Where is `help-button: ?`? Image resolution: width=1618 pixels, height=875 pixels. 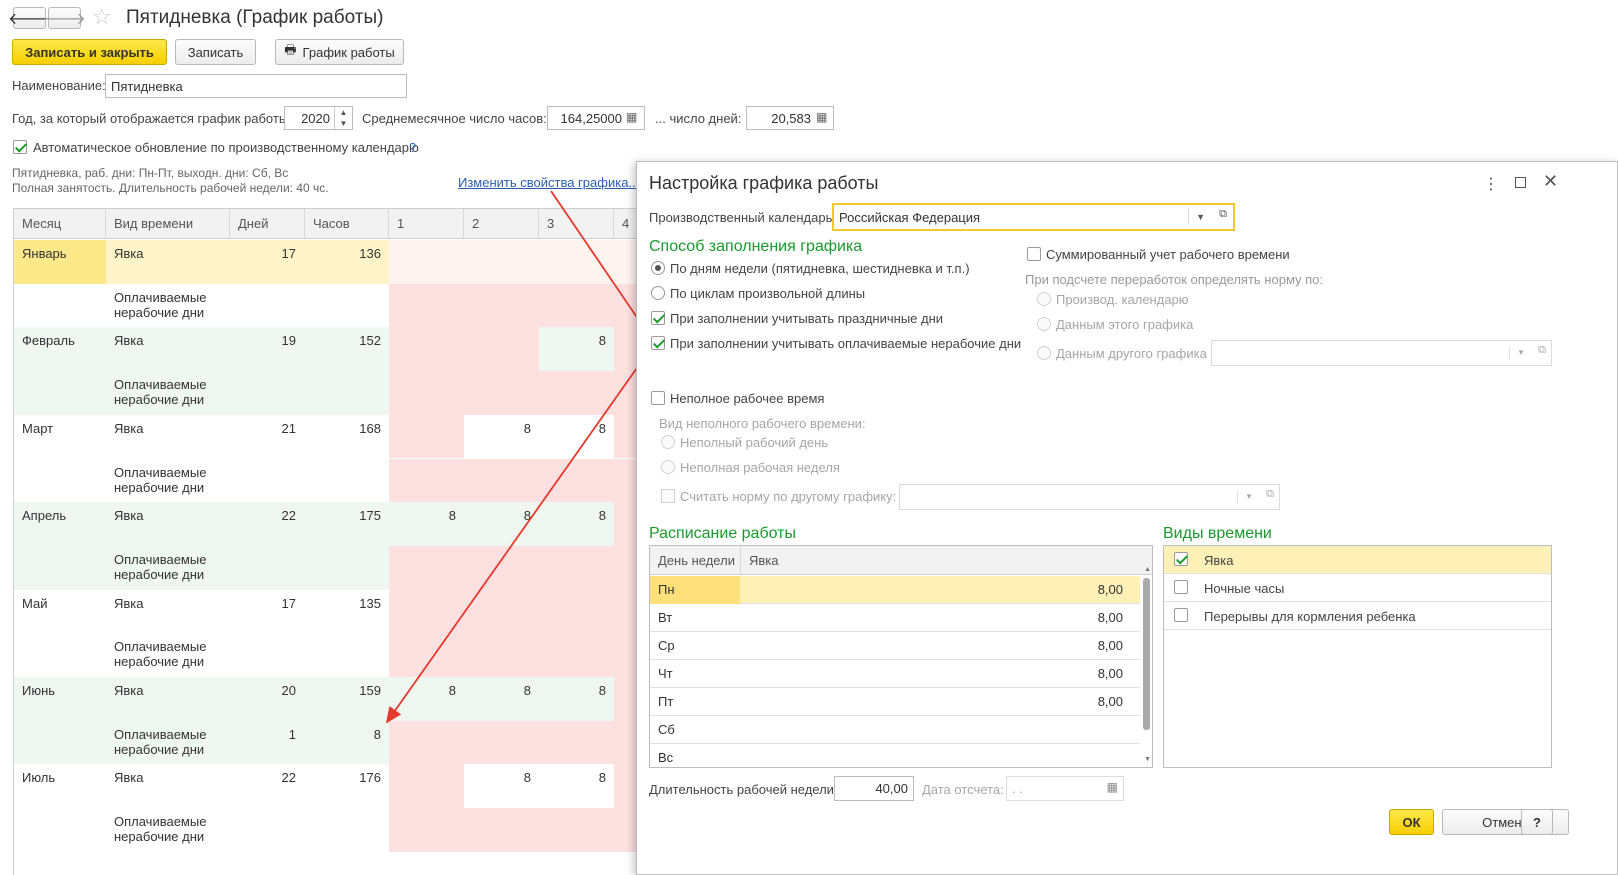 help-button: ? is located at coordinates (1537, 822).